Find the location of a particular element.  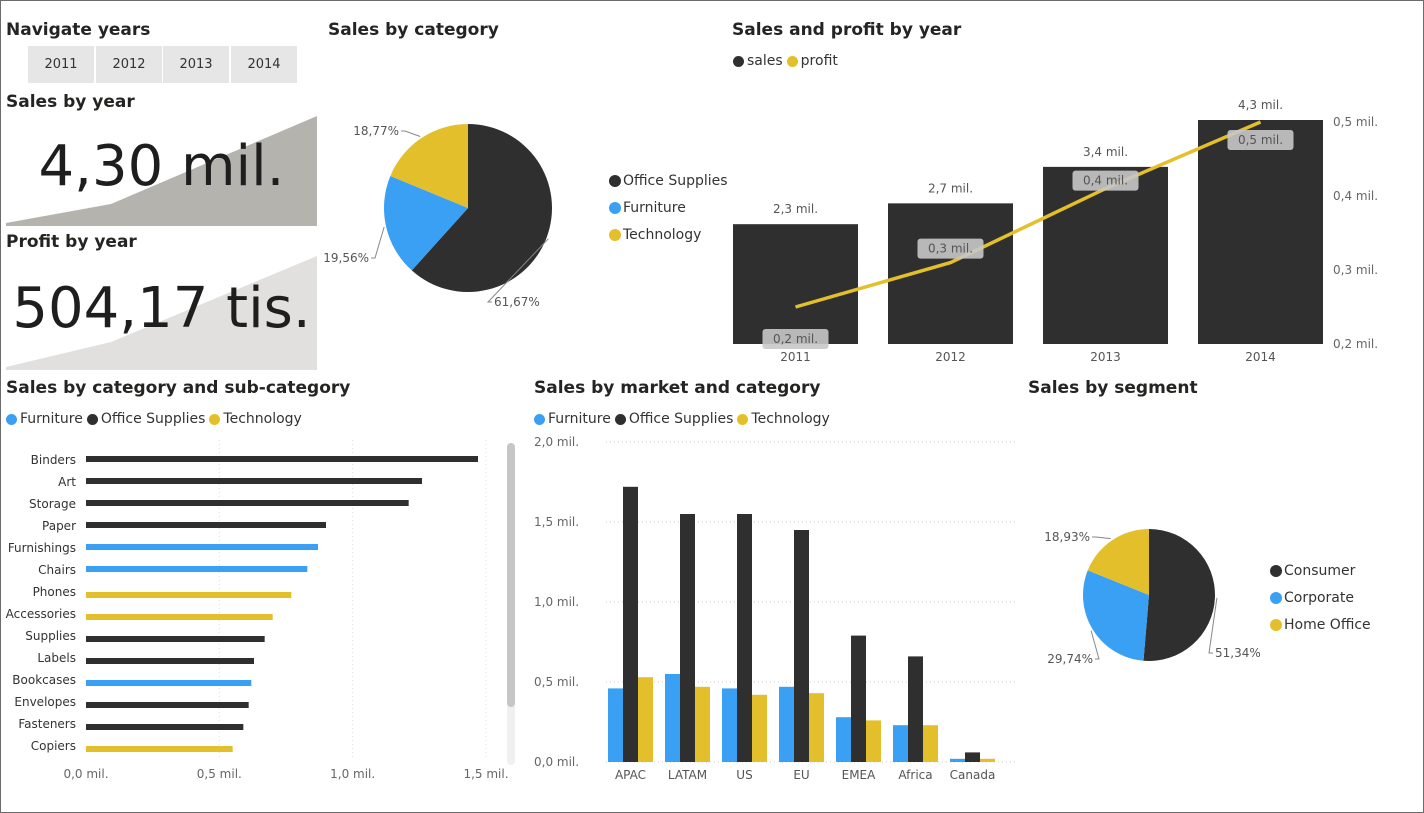

subcat-y-tick: Supplies is located at coordinates (50, 636).